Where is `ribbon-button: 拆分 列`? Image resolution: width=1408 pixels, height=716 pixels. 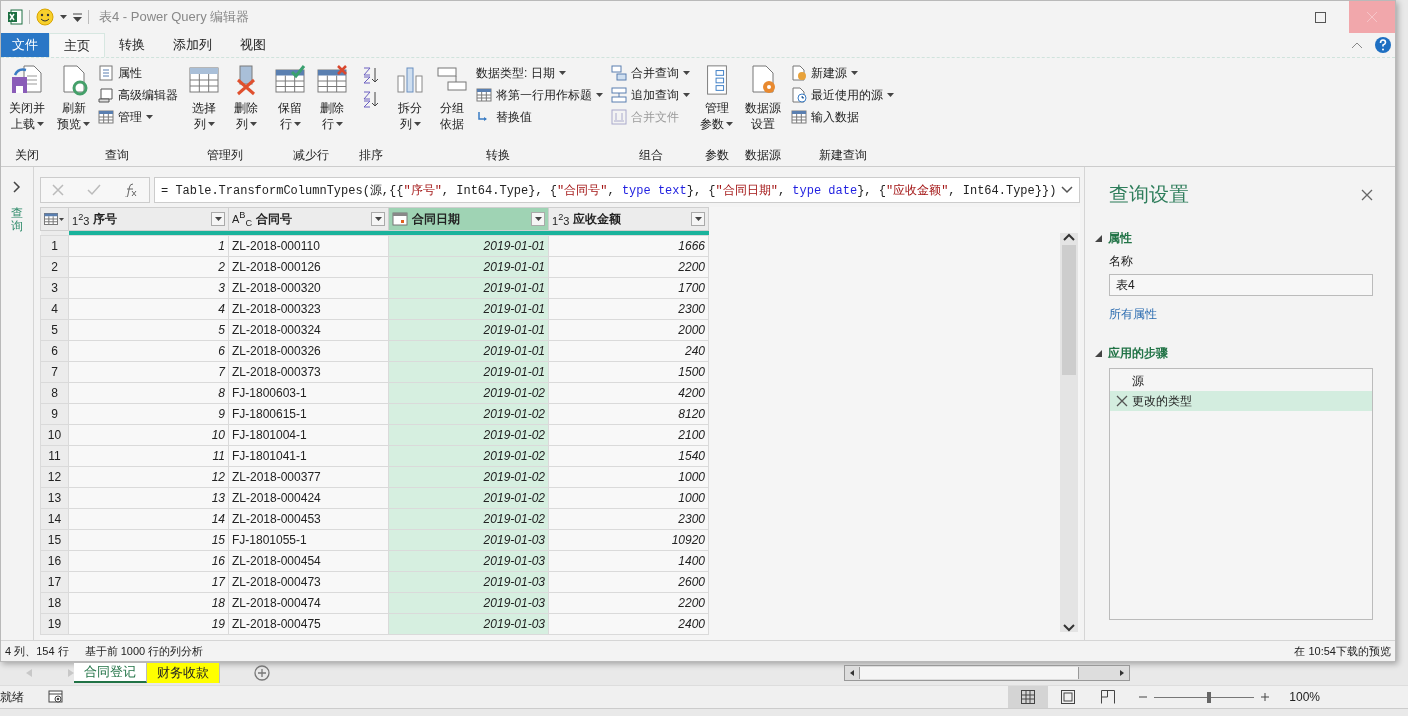 ribbon-button: 拆分 列 is located at coordinates (410, 98).